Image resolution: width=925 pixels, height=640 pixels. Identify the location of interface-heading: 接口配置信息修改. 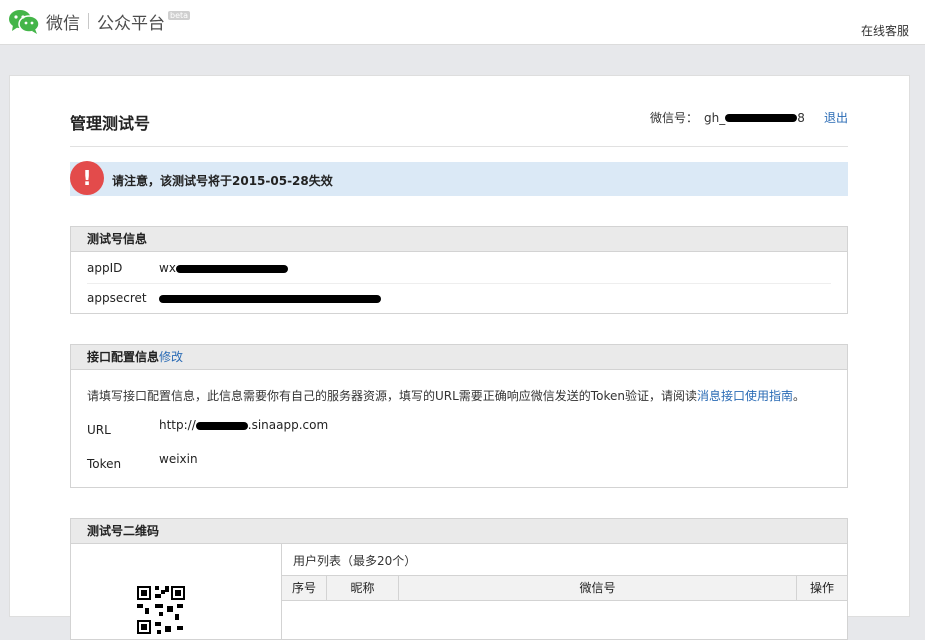
(459, 357).